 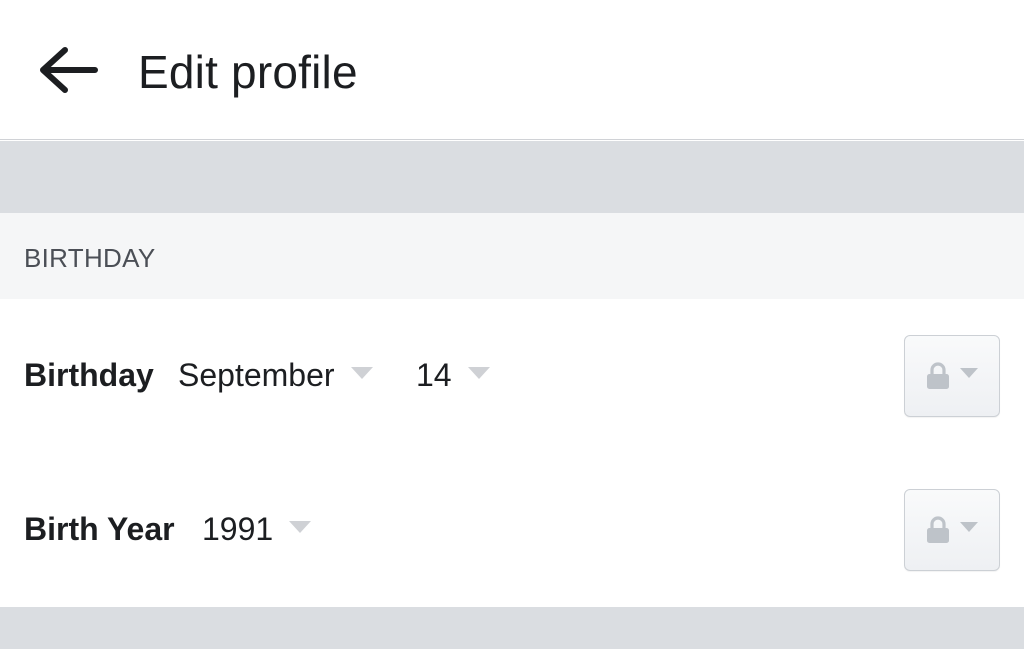 I want to click on arrow-left-icon, so click(x=69, y=70).